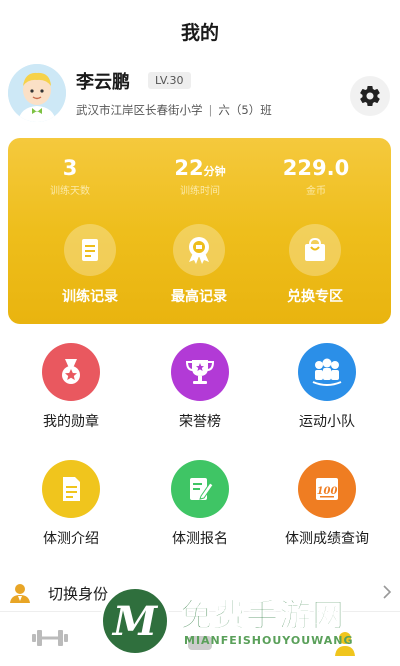 The height and width of the screenshot is (666, 400). What do you see at coordinates (200, 504) in the screenshot?
I see `fitness-test-signup-button: 体测报名` at bounding box center [200, 504].